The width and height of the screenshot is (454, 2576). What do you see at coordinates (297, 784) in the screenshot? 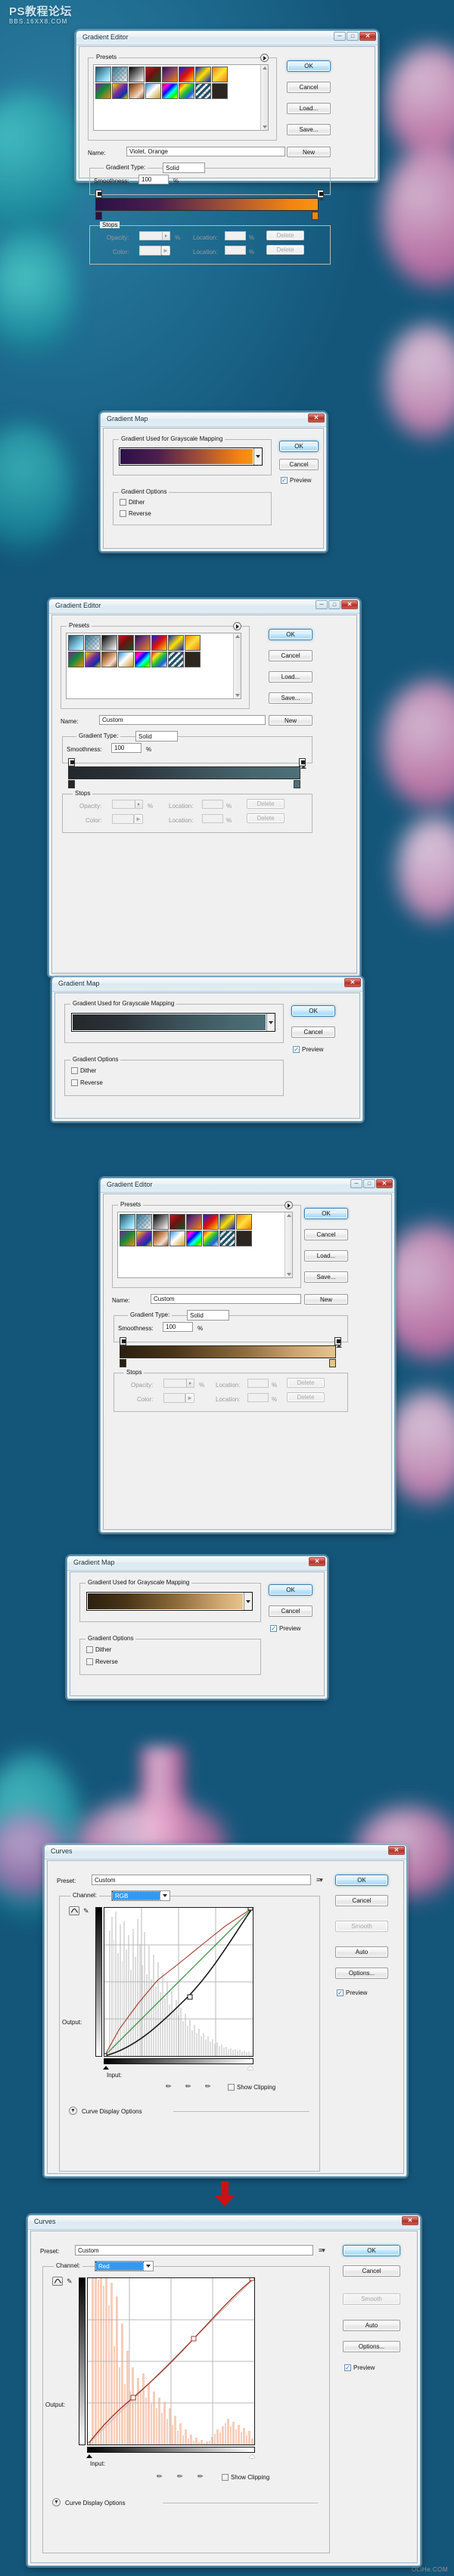
I see `color-stop-right` at bounding box center [297, 784].